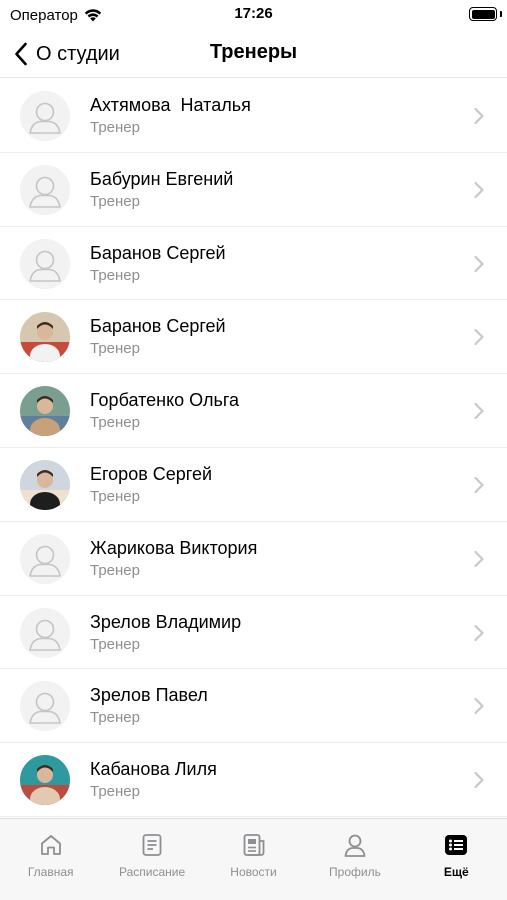 This screenshot has height=900, width=507. What do you see at coordinates (51, 845) in the screenshot?
I see `home-icon` at bounding box center [51, 845].